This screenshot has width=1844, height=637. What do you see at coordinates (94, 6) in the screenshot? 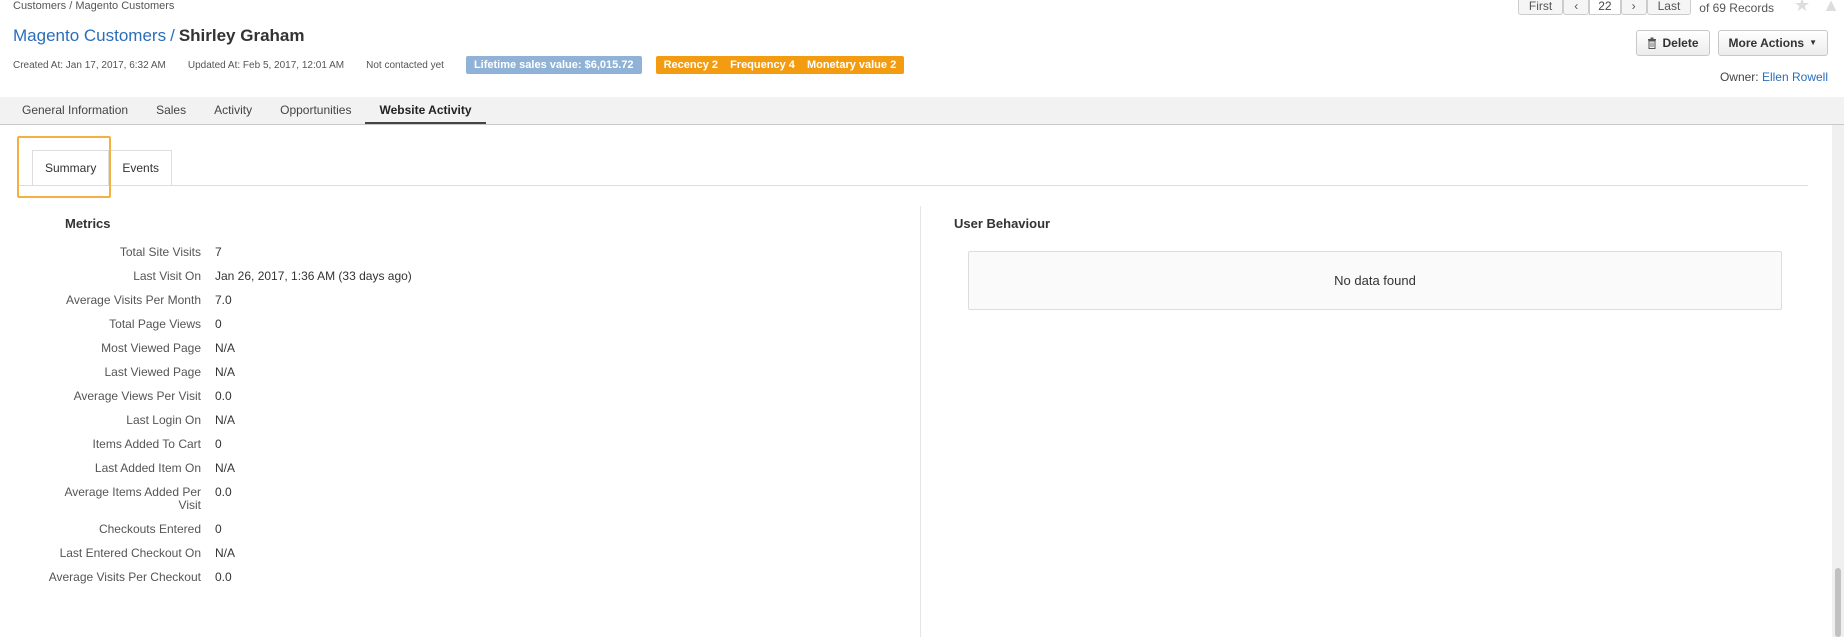
I see `breadcrumb: Customers / Magento Customers` at bounding box center [94, 6].